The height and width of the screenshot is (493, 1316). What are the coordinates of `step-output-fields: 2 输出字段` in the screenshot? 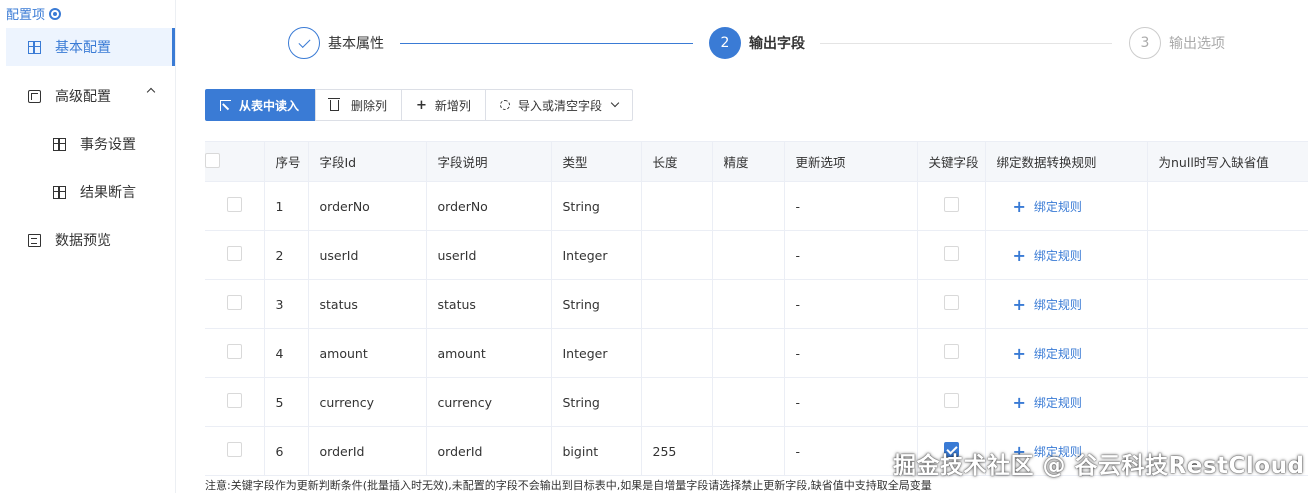 It's located at (757, 43).